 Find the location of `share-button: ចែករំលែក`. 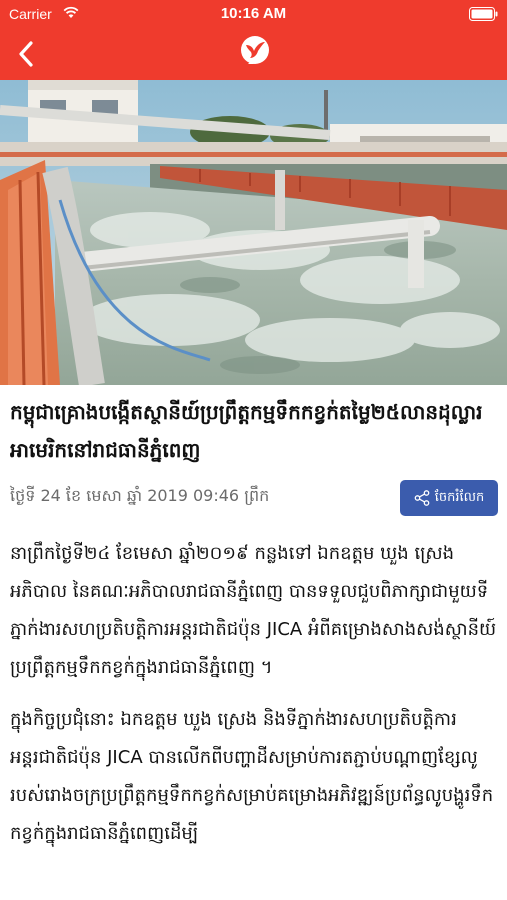

share-button: ចែករំលែក is located at coordinates (449, 498).